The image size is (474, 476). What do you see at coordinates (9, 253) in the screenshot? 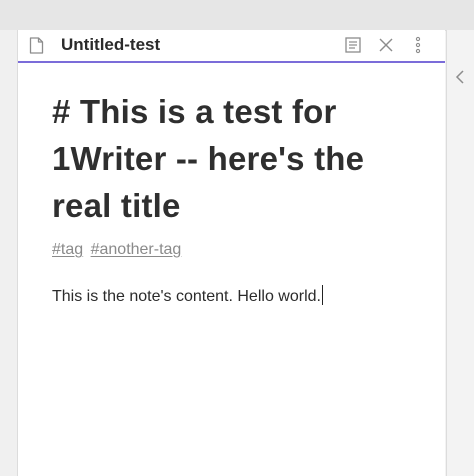
I see `left-gutter` at bounding box center [9, 253].